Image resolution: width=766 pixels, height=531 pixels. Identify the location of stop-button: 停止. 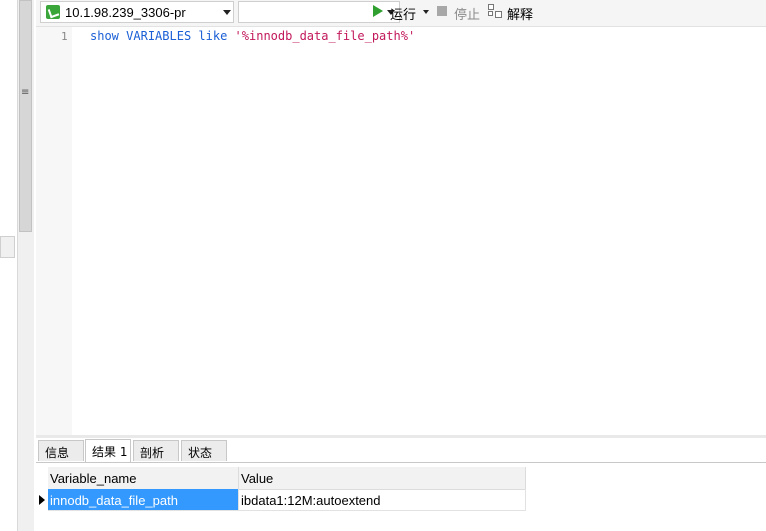
(467, 13).